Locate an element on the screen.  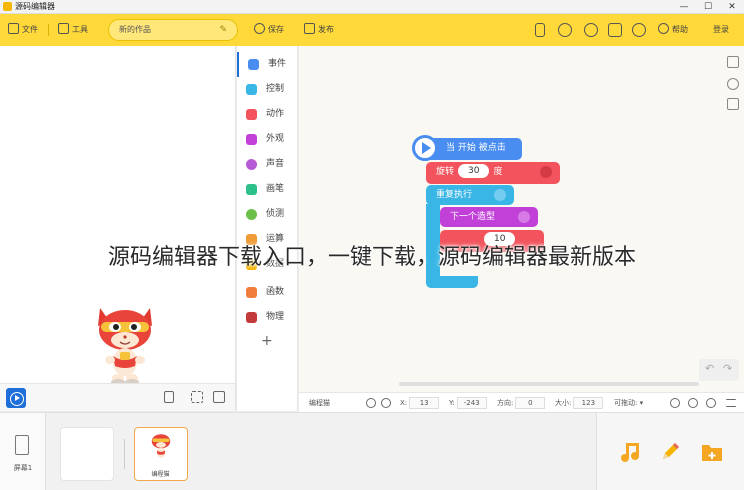
block-text: 当 开始 被点击 is located at coordinates (476, 148).